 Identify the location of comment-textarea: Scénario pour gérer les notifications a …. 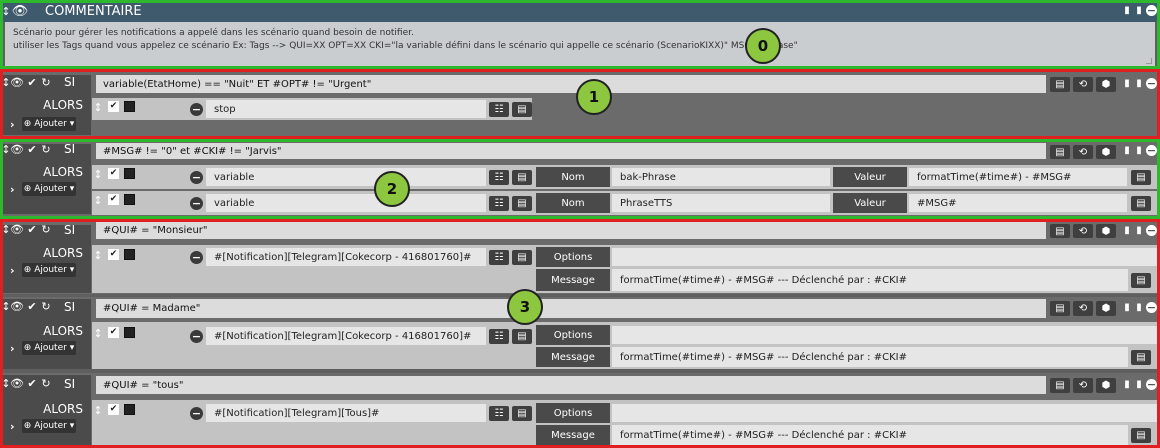
(580, 44).